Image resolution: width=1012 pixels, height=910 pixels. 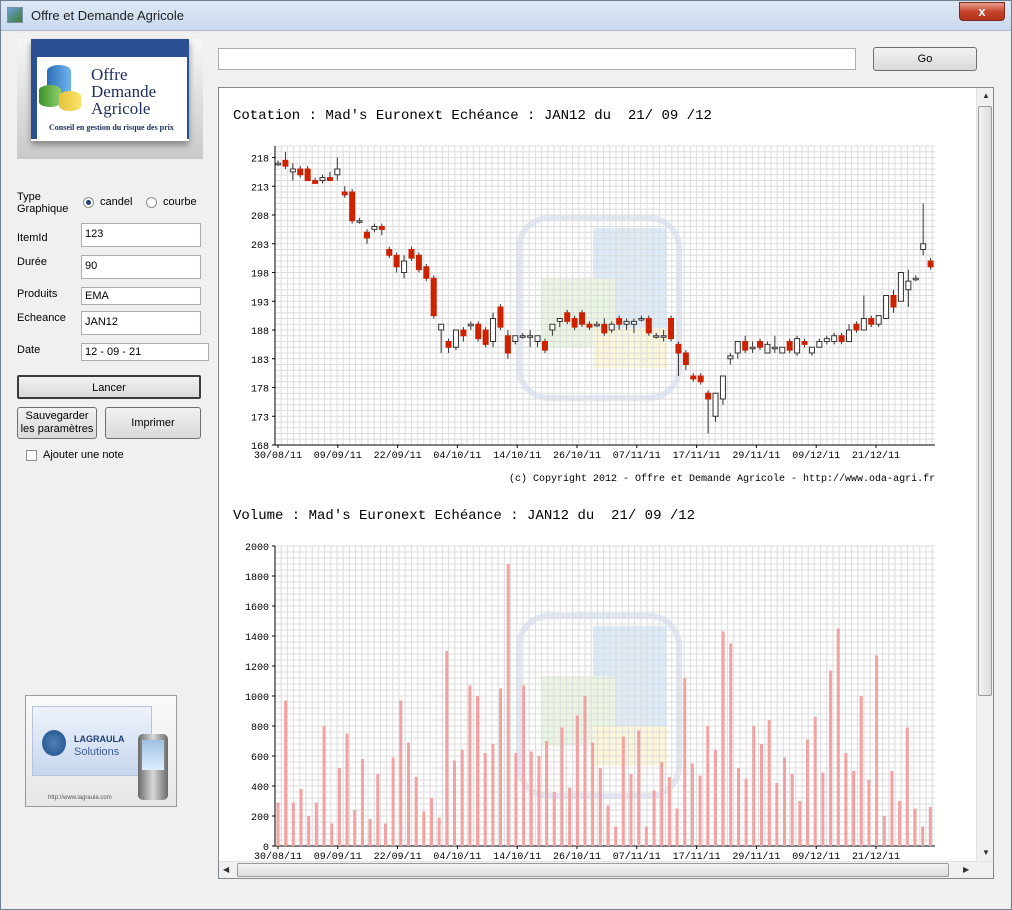 What do you see at coordinates (982, 11) in the screenshot?
I see `close-button: x` at bounding box center [982, 11].